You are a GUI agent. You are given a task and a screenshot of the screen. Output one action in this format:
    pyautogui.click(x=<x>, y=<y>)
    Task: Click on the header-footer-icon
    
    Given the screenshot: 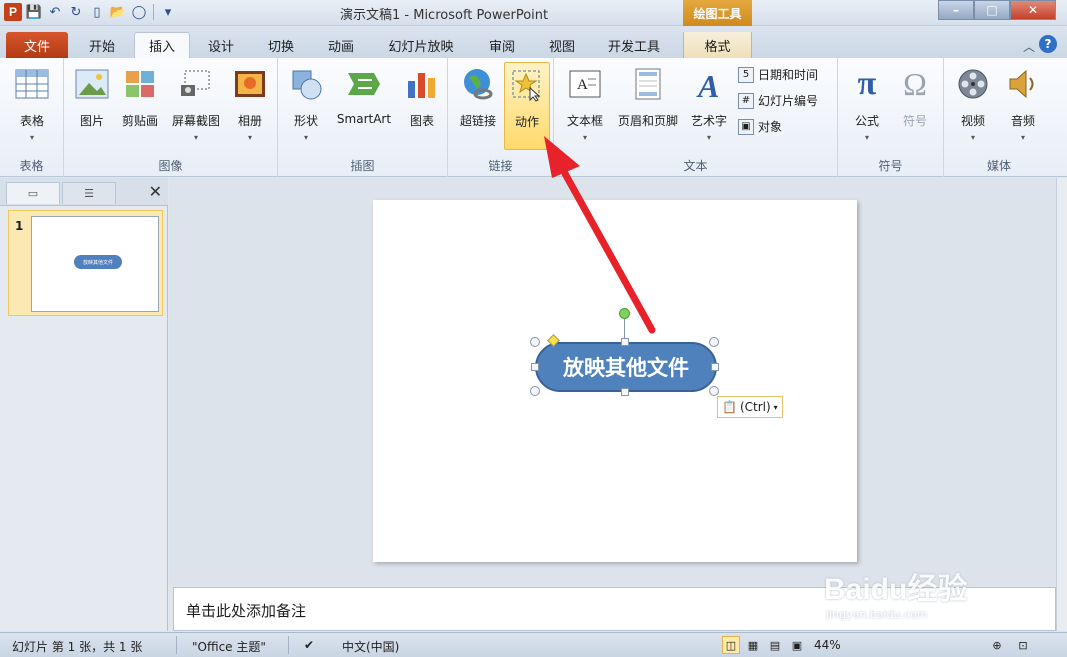 What is the action you would take?
    pyautogui.click(x=648, y=84)
    